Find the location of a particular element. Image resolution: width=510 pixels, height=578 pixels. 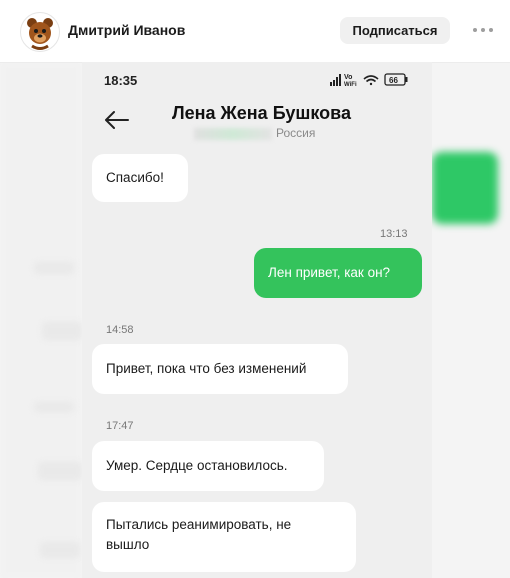

background-left is located at coordinates (41, 320).